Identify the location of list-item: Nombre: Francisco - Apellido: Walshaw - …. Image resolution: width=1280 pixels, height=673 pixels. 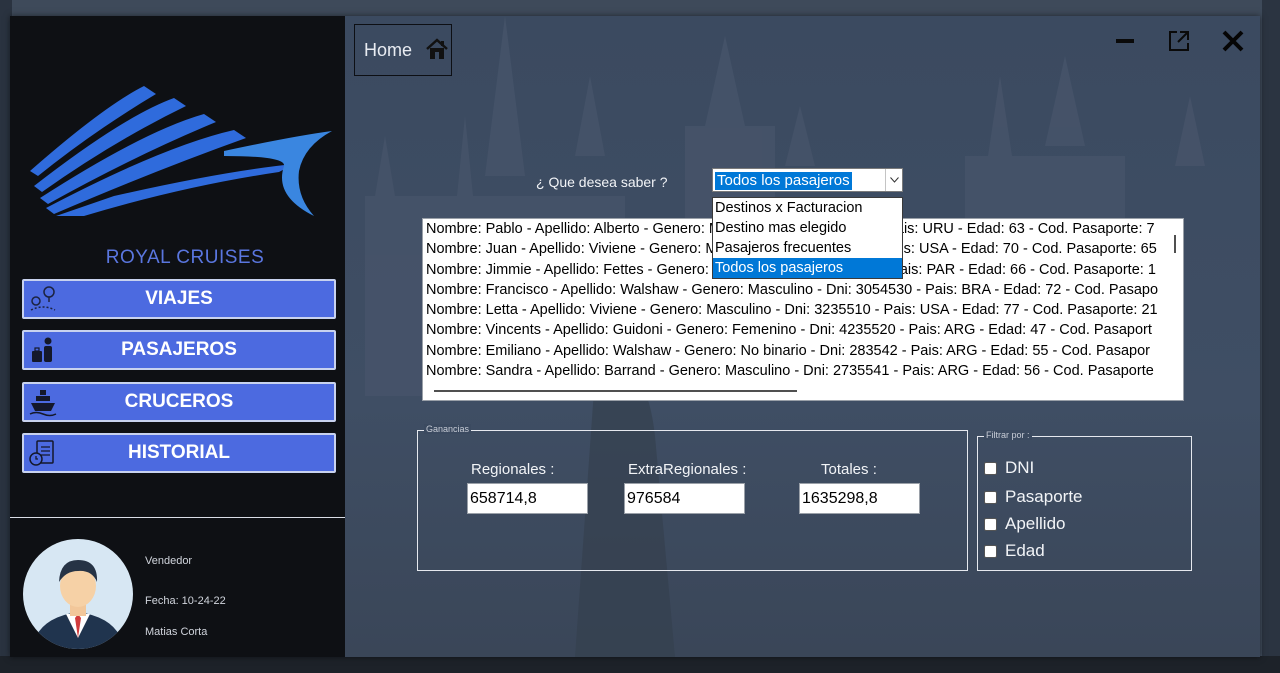
(794, 290).